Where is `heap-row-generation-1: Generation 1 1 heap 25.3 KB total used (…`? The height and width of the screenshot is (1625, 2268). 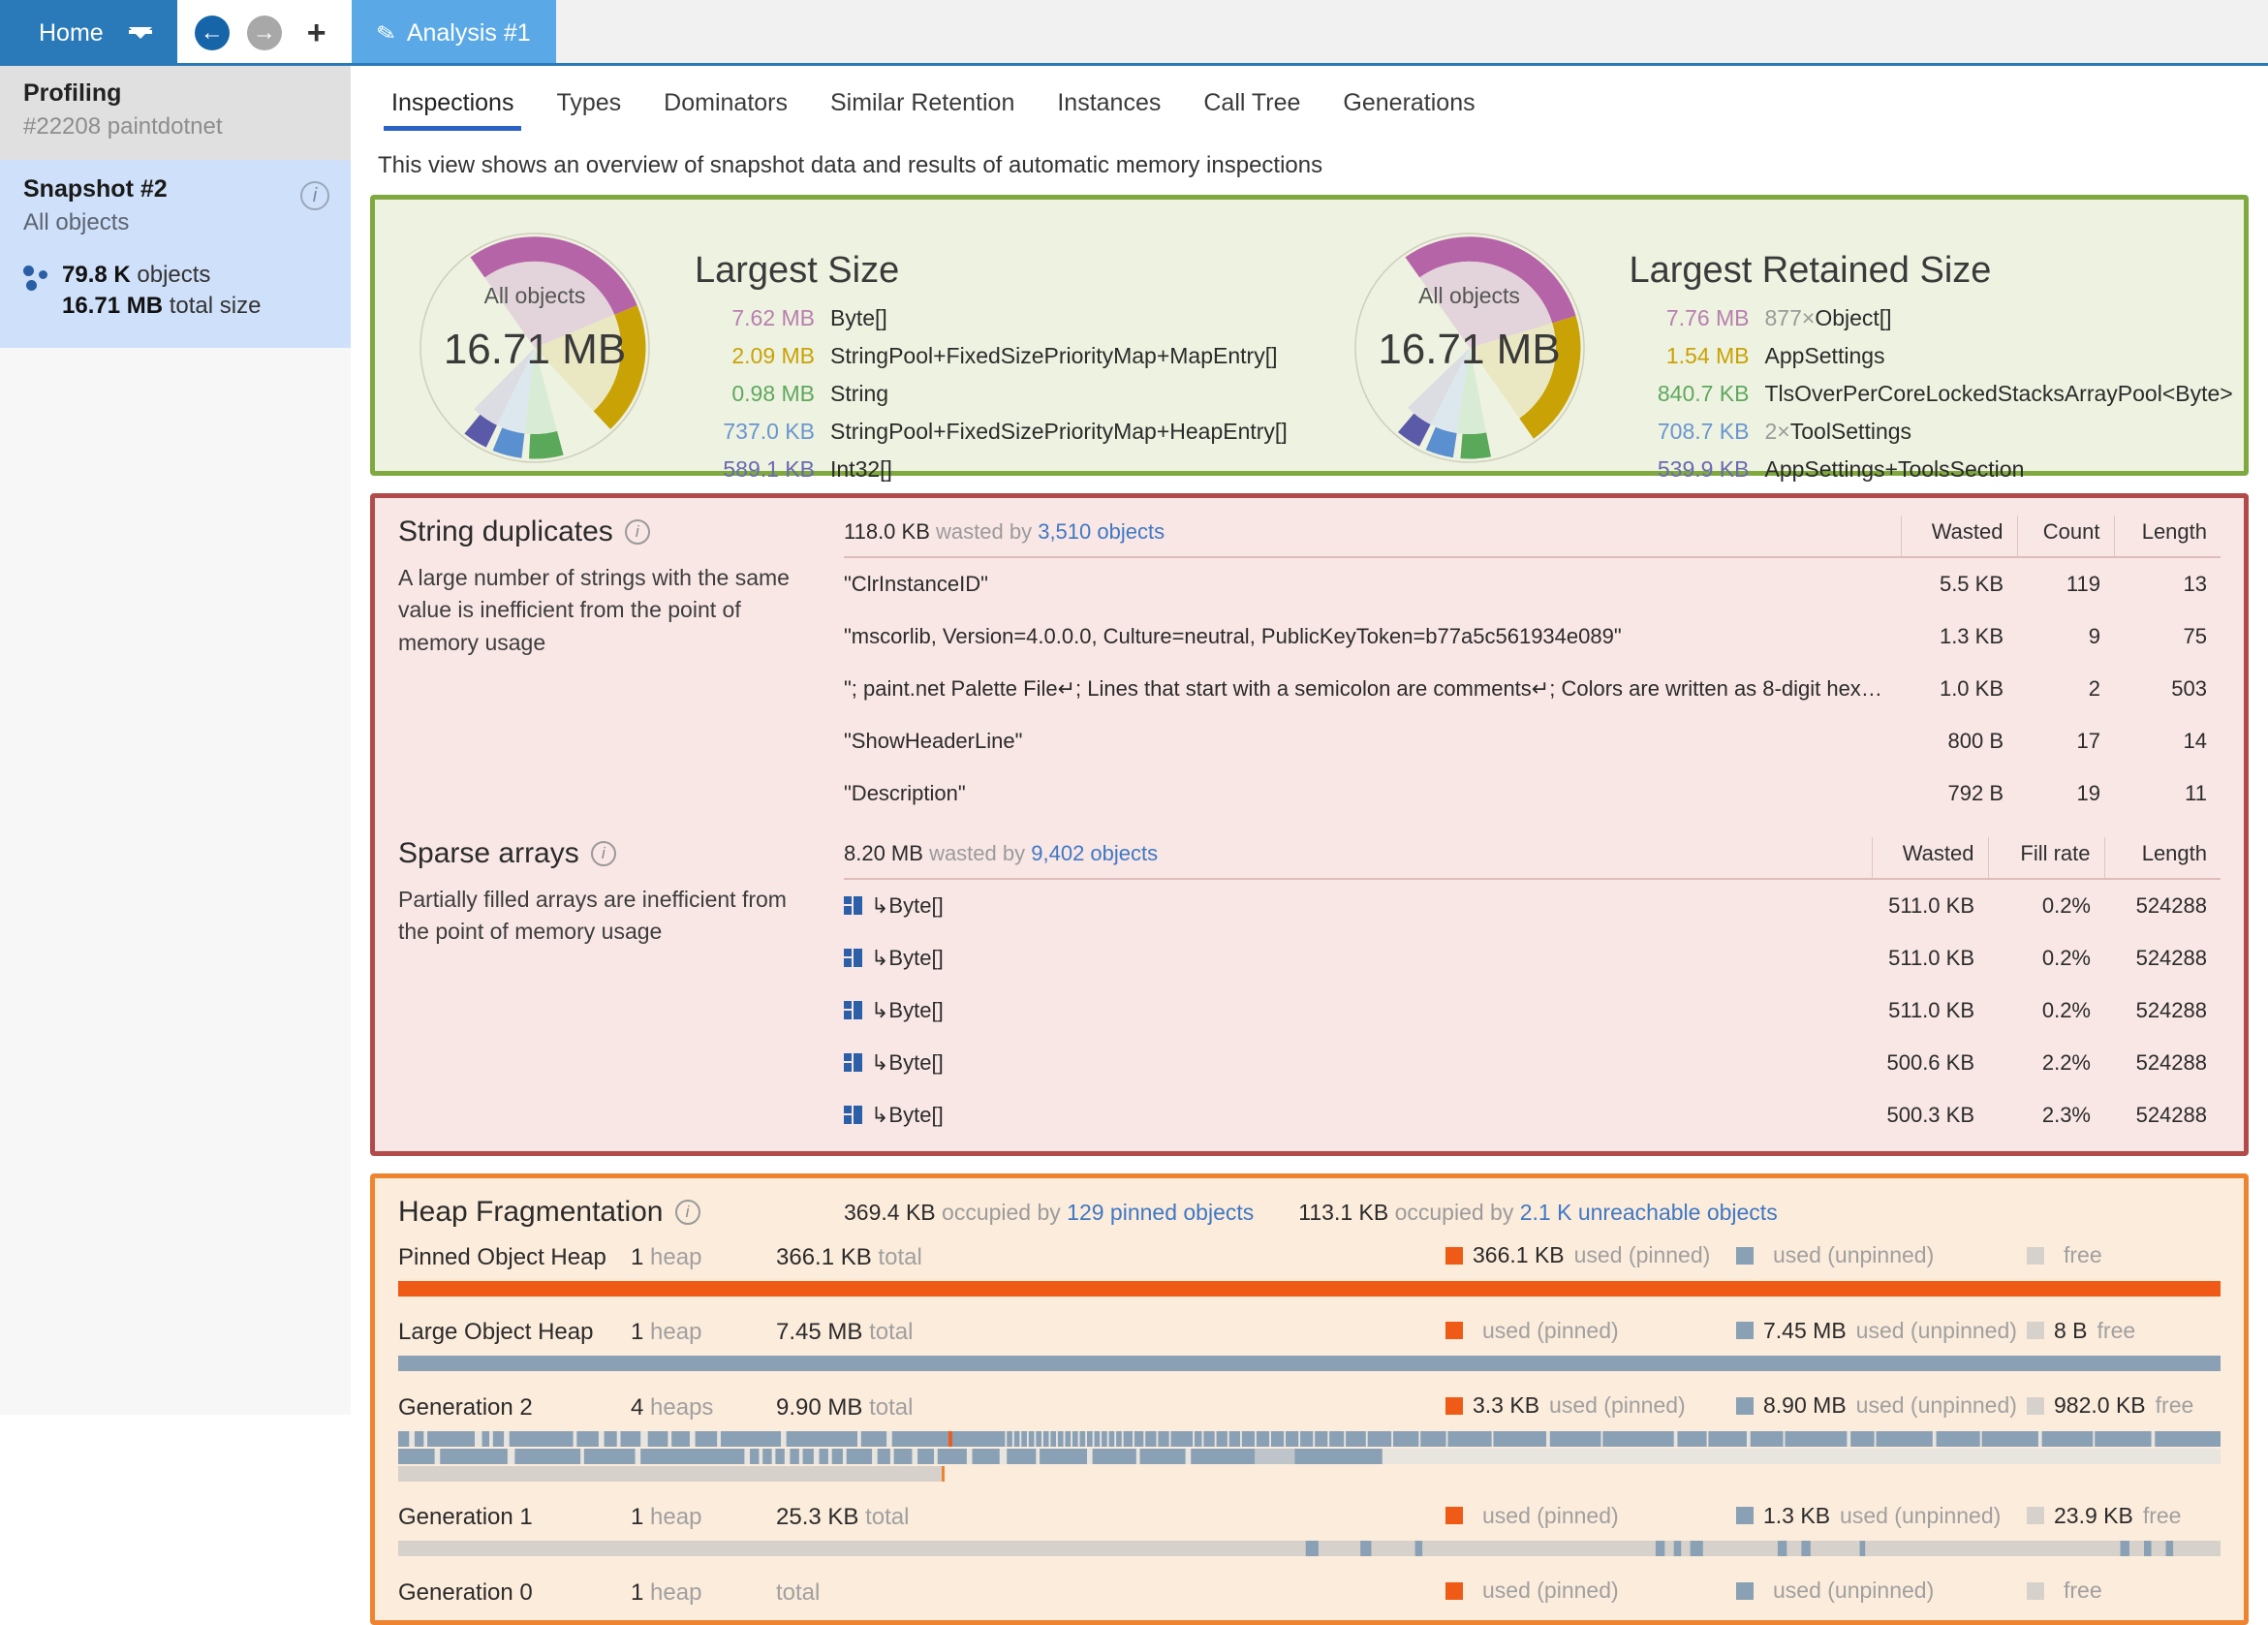
heap-row-generation-1: Generation 1 1 heap 25.3 KB total used (… is located at coordinates (1309, 1519).